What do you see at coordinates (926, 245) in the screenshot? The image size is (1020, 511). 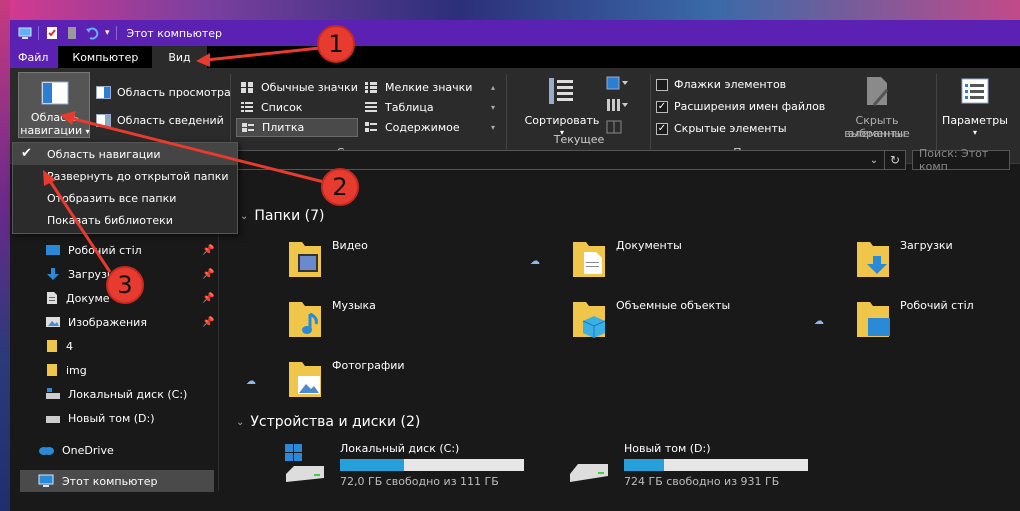 I see `folder-name: Загрузки` at bounding box center [926, 245].